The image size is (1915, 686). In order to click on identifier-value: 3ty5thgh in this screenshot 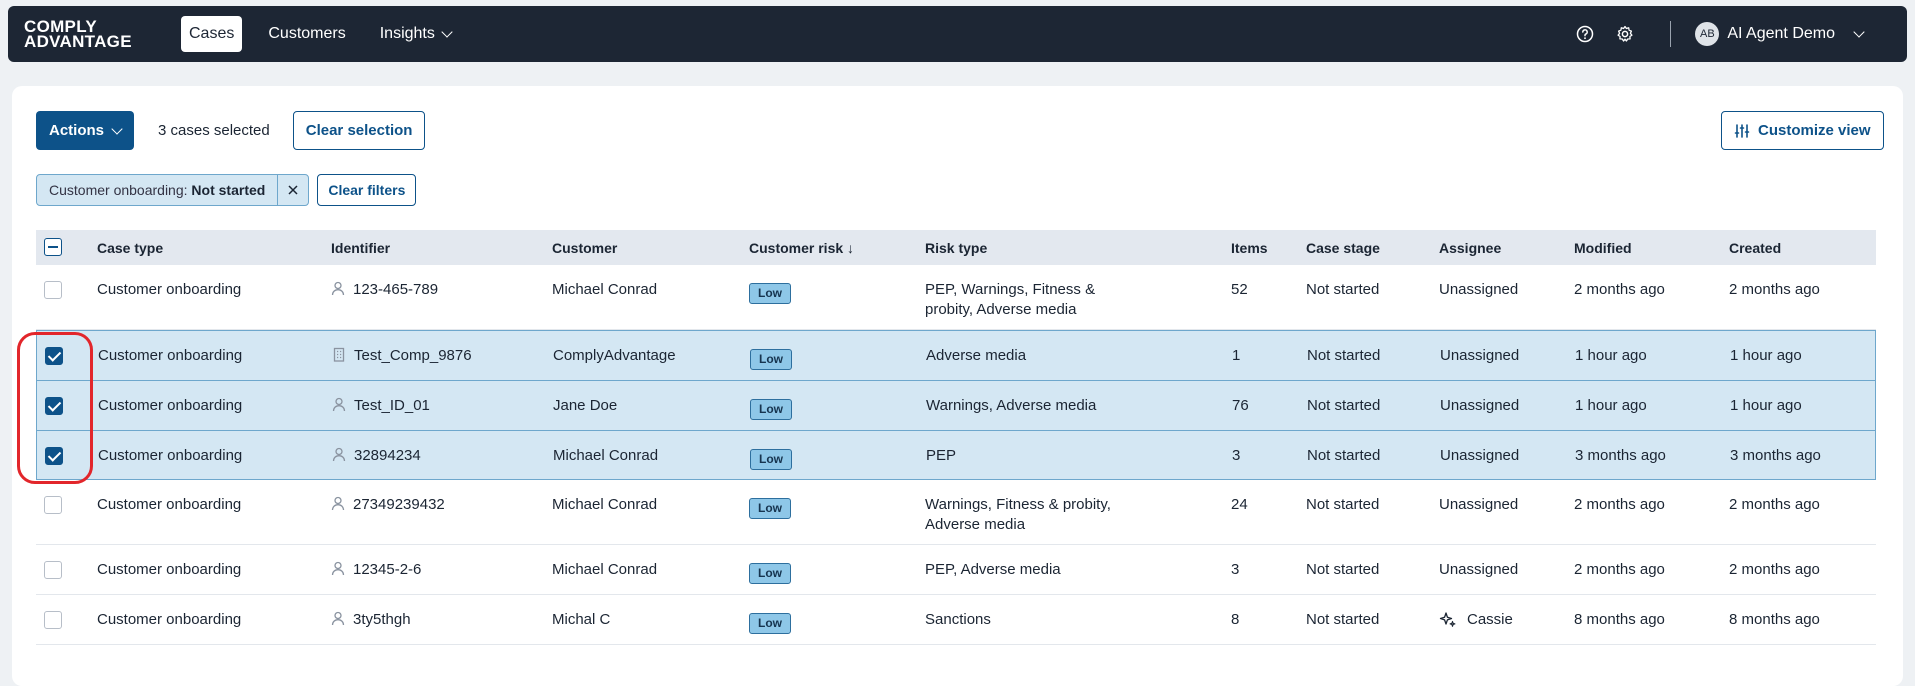, I will do `click(382, 619)`.